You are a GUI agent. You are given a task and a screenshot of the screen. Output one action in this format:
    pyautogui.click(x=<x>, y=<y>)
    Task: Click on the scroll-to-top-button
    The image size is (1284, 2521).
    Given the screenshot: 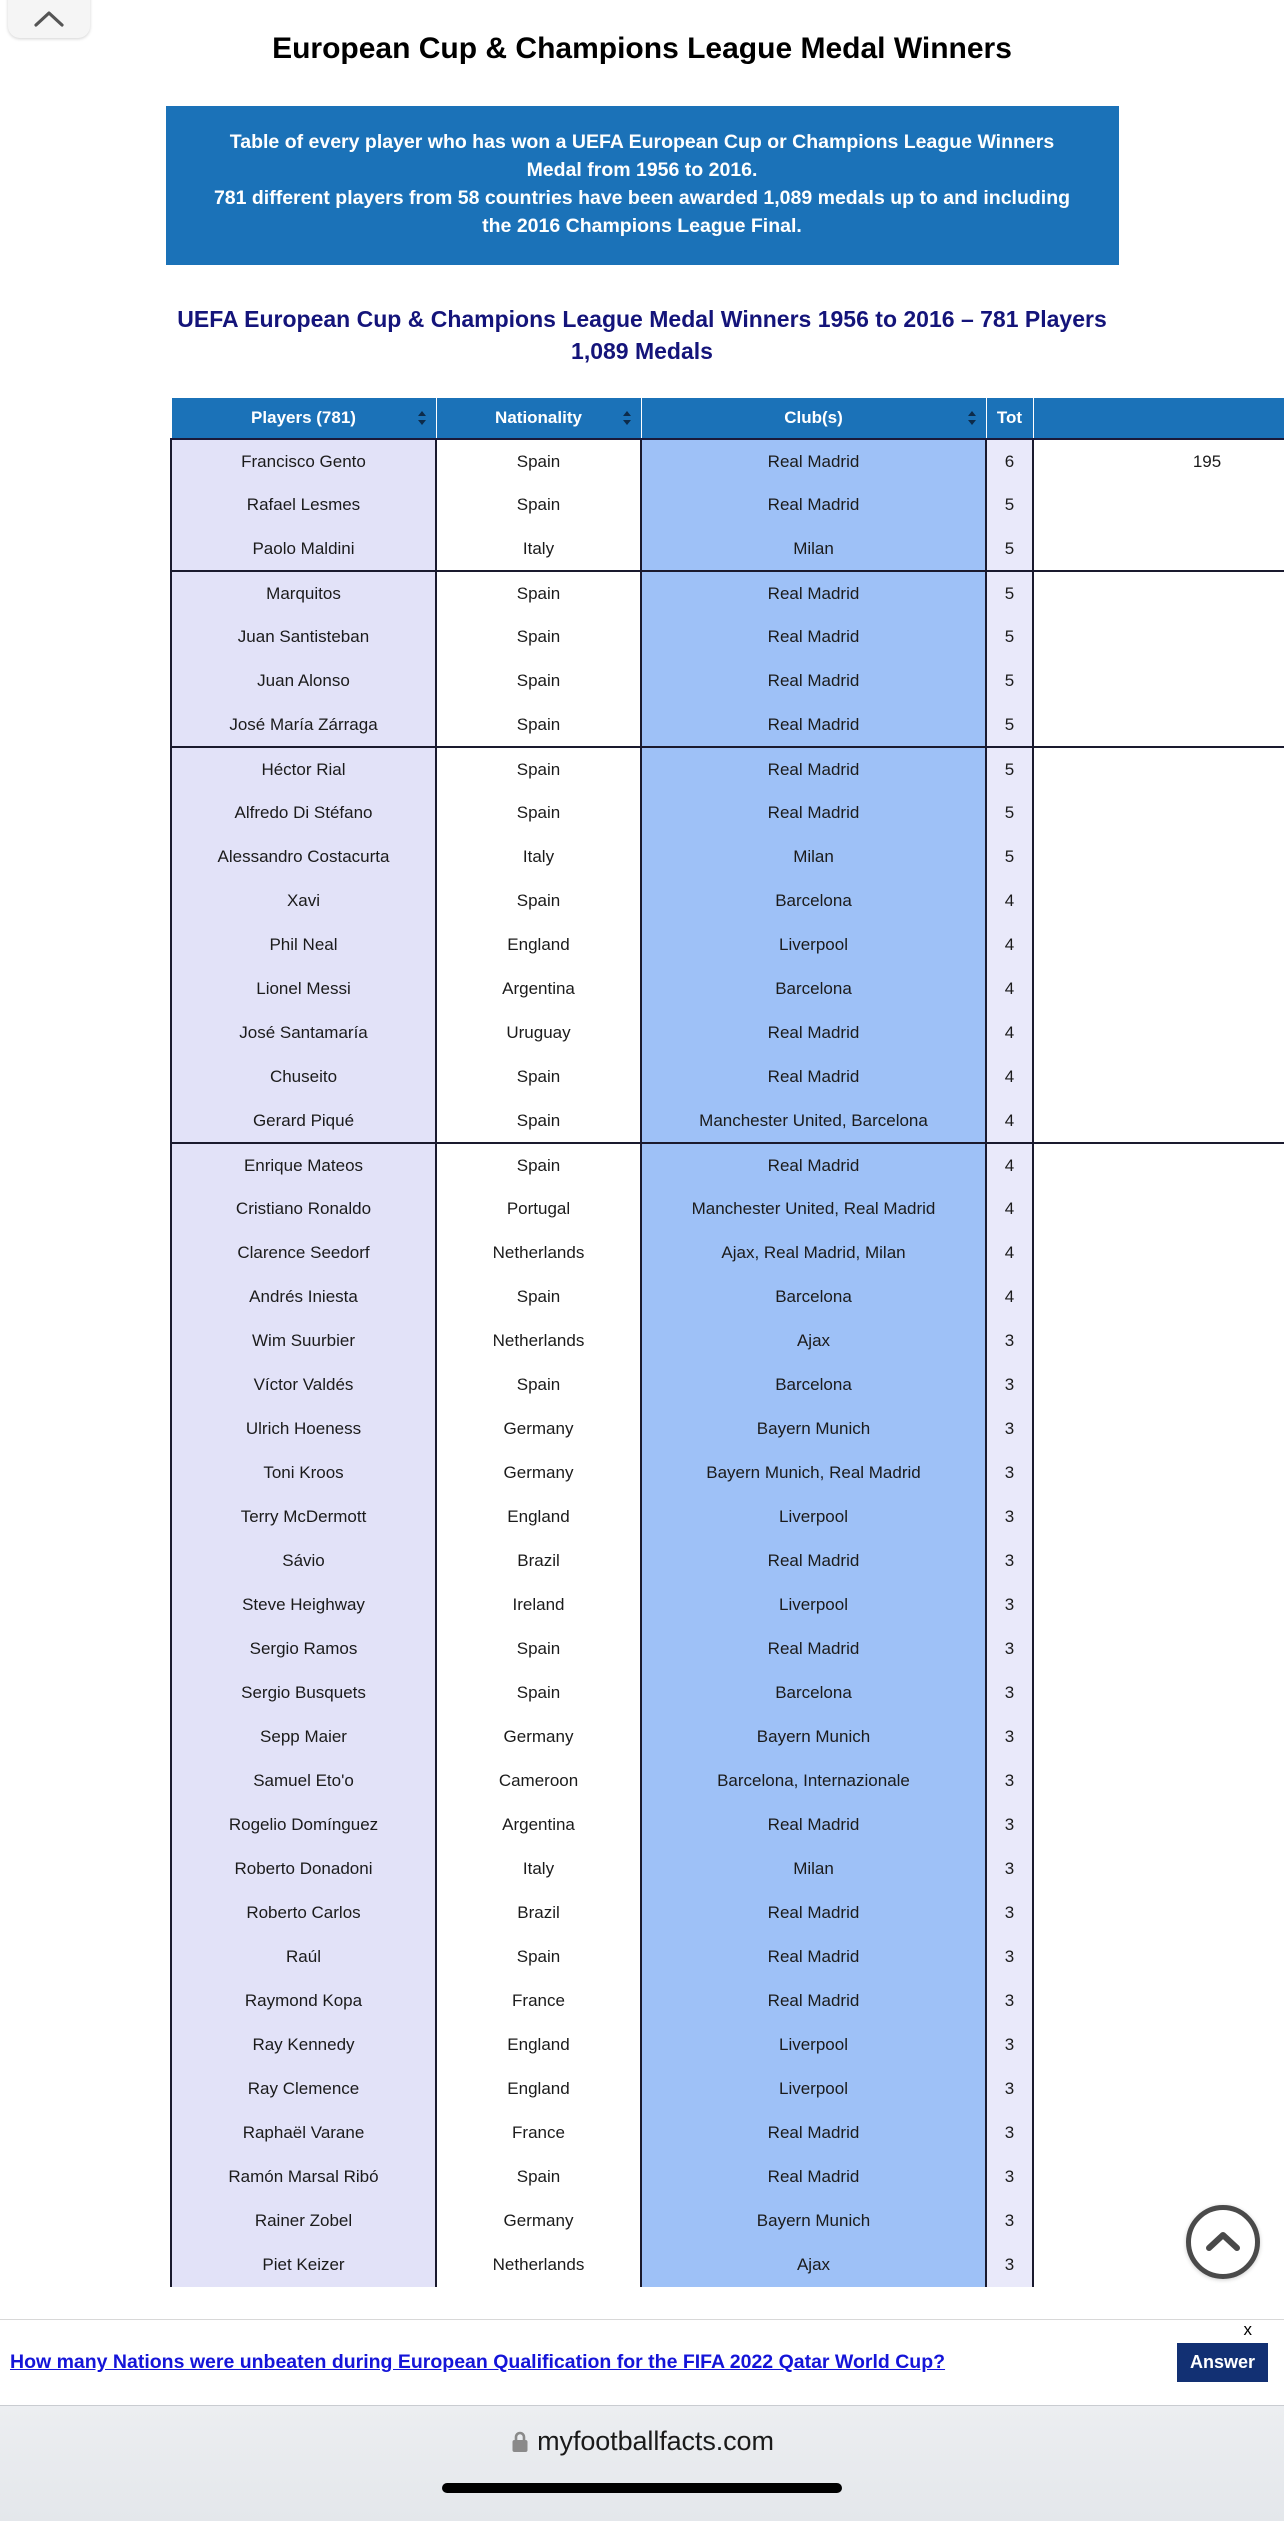 What is the action you would take?
    pyautogui.click(x=1223, y=2242)
    